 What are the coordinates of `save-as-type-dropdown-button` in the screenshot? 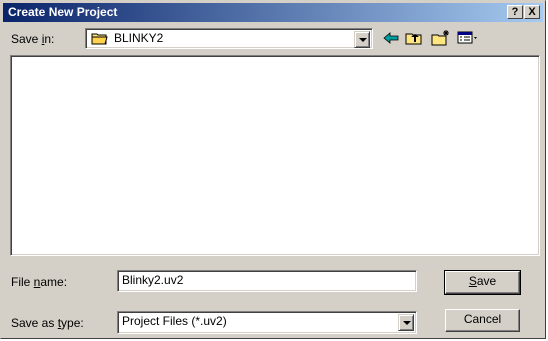 It's located at (406, 322).